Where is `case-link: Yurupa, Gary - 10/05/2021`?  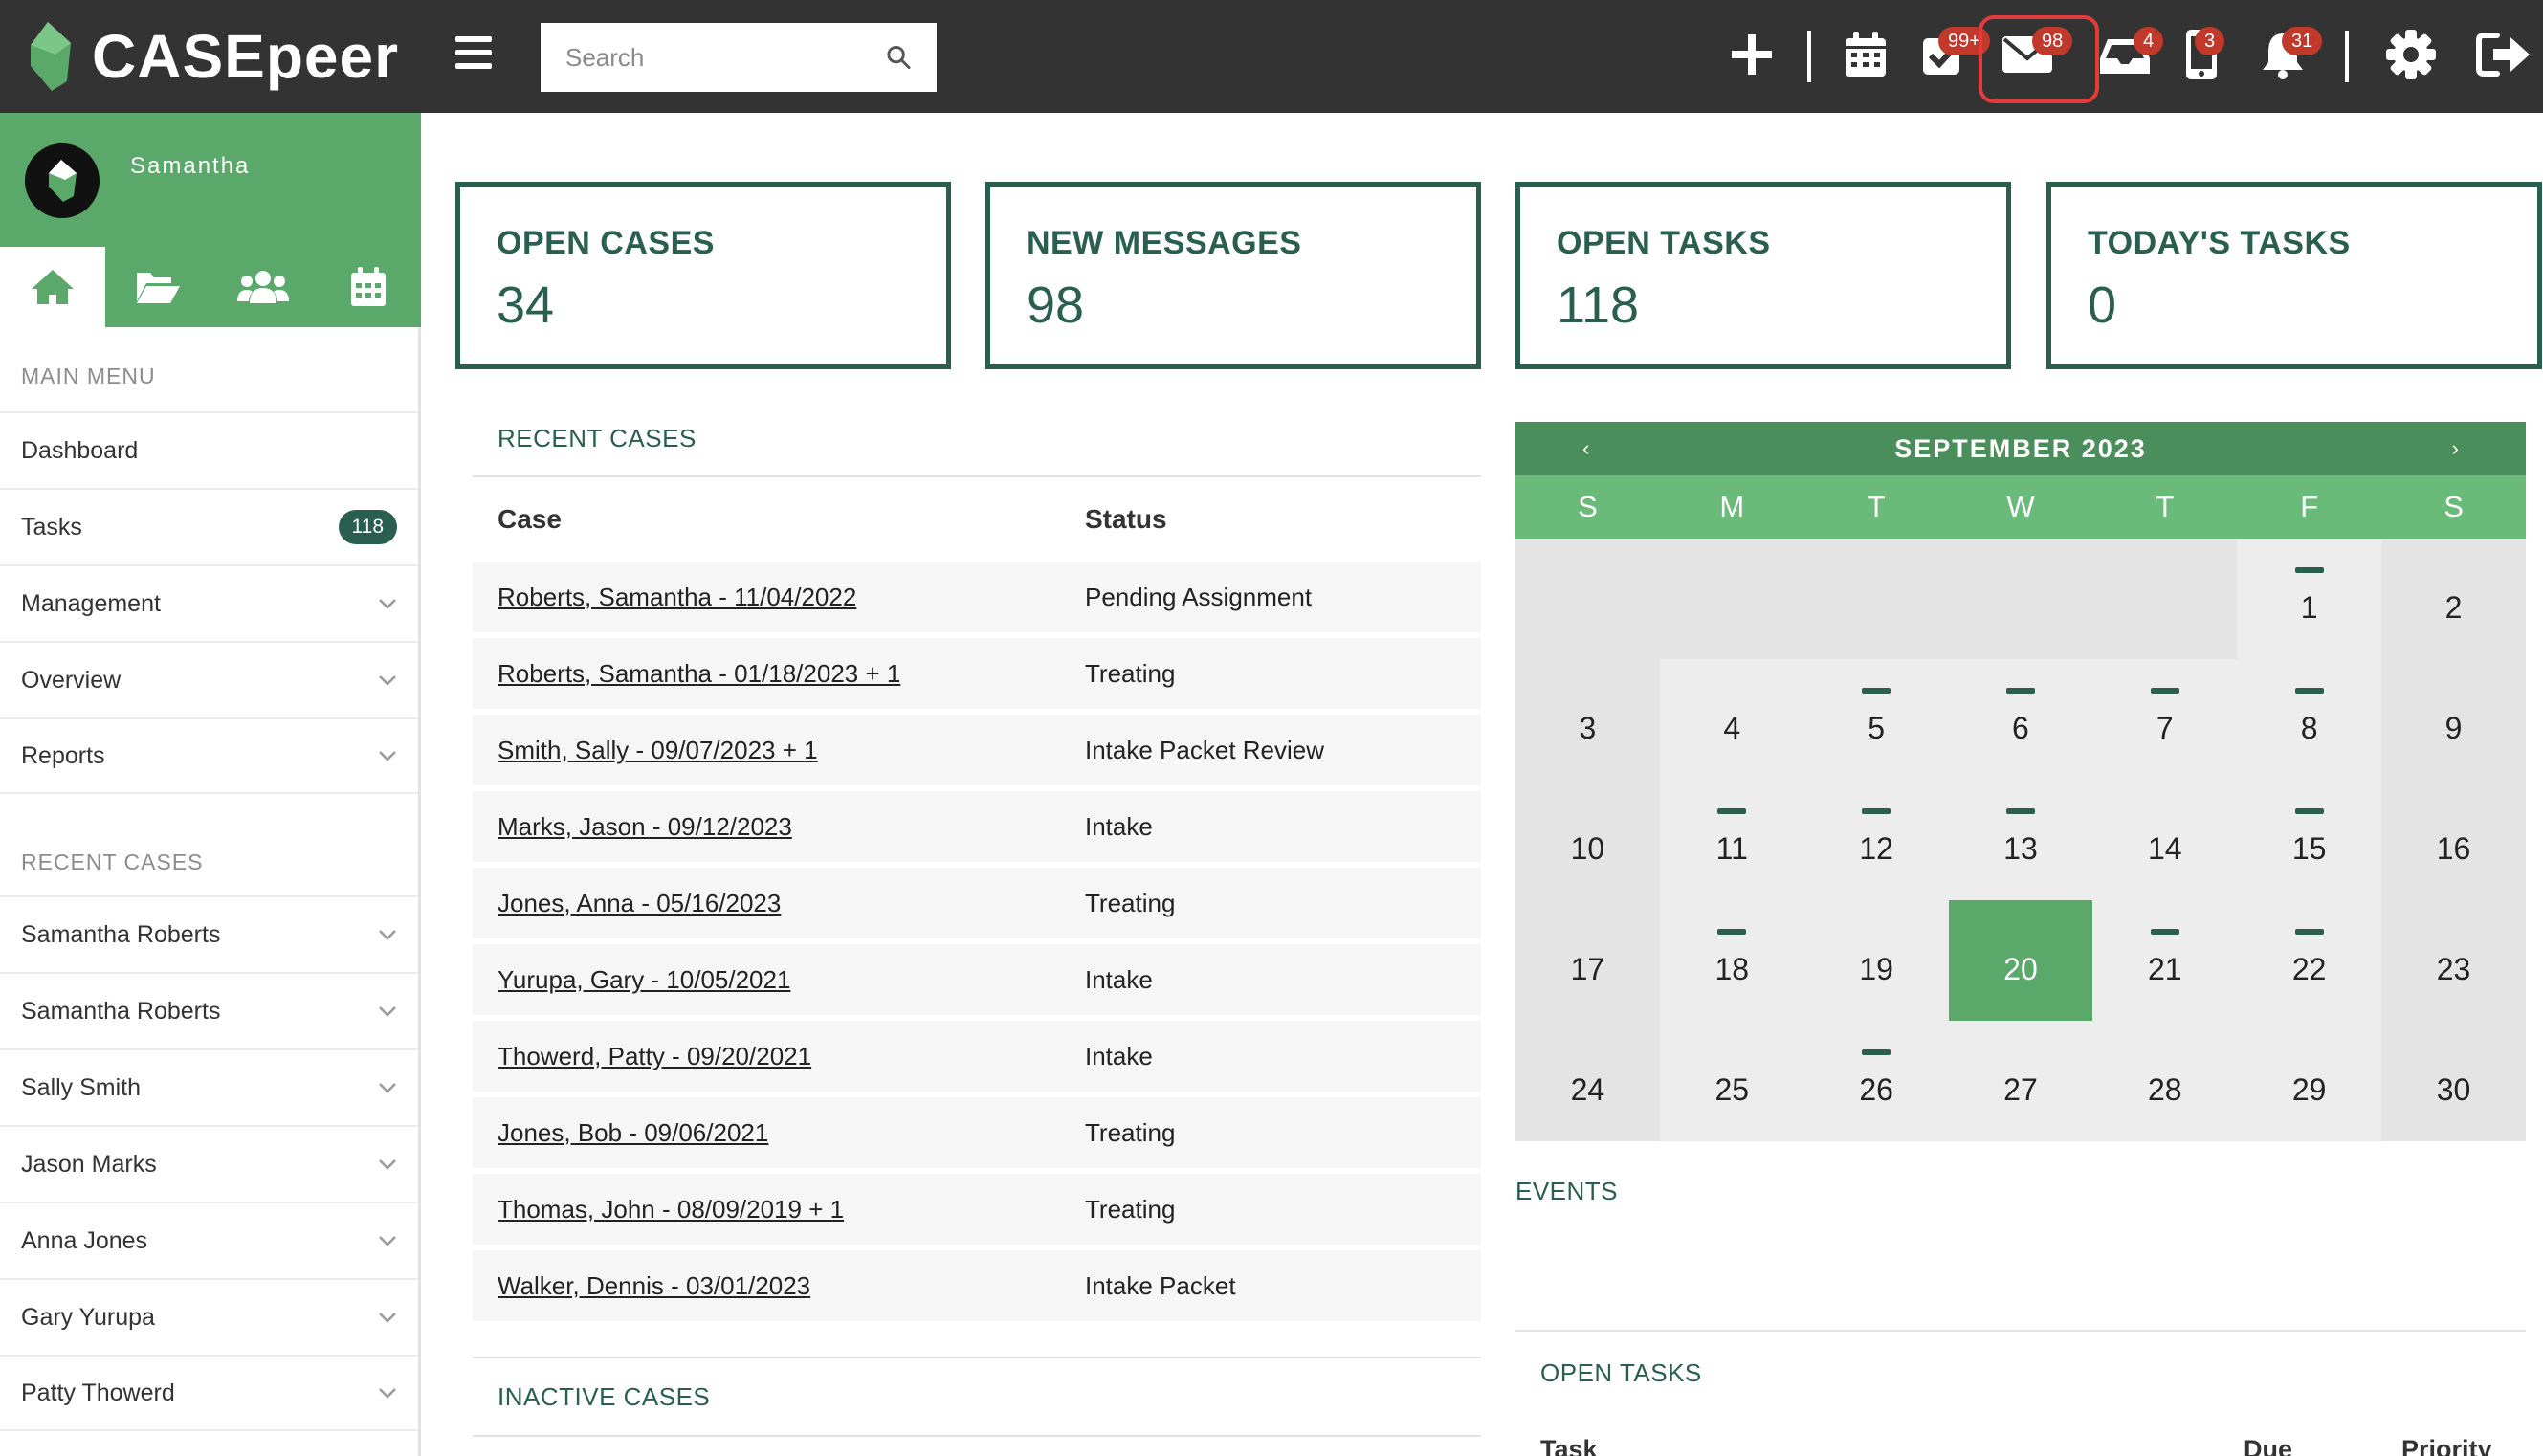
case-link: Yurupa, Gary - 10/05/2021 is located at coordinates (644, 980).